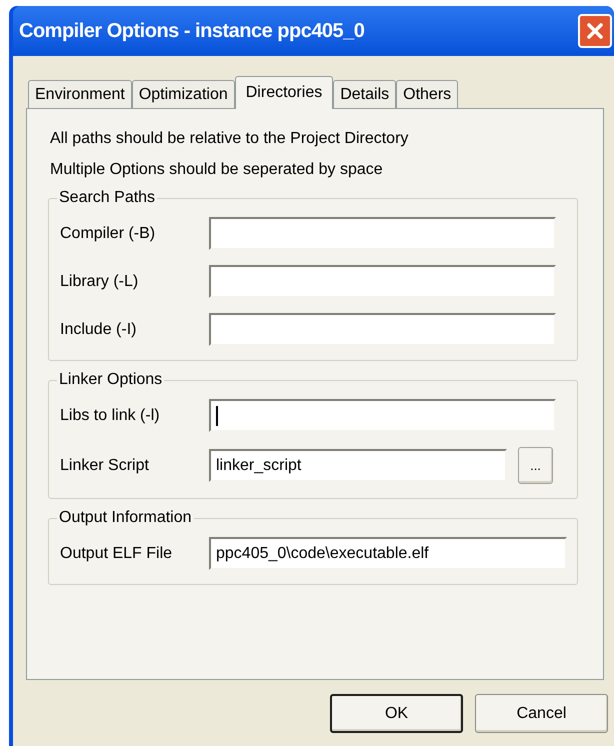 This screenshot has width=614, height=746. I want to click on group-title: Output Information, so click(125, 518).